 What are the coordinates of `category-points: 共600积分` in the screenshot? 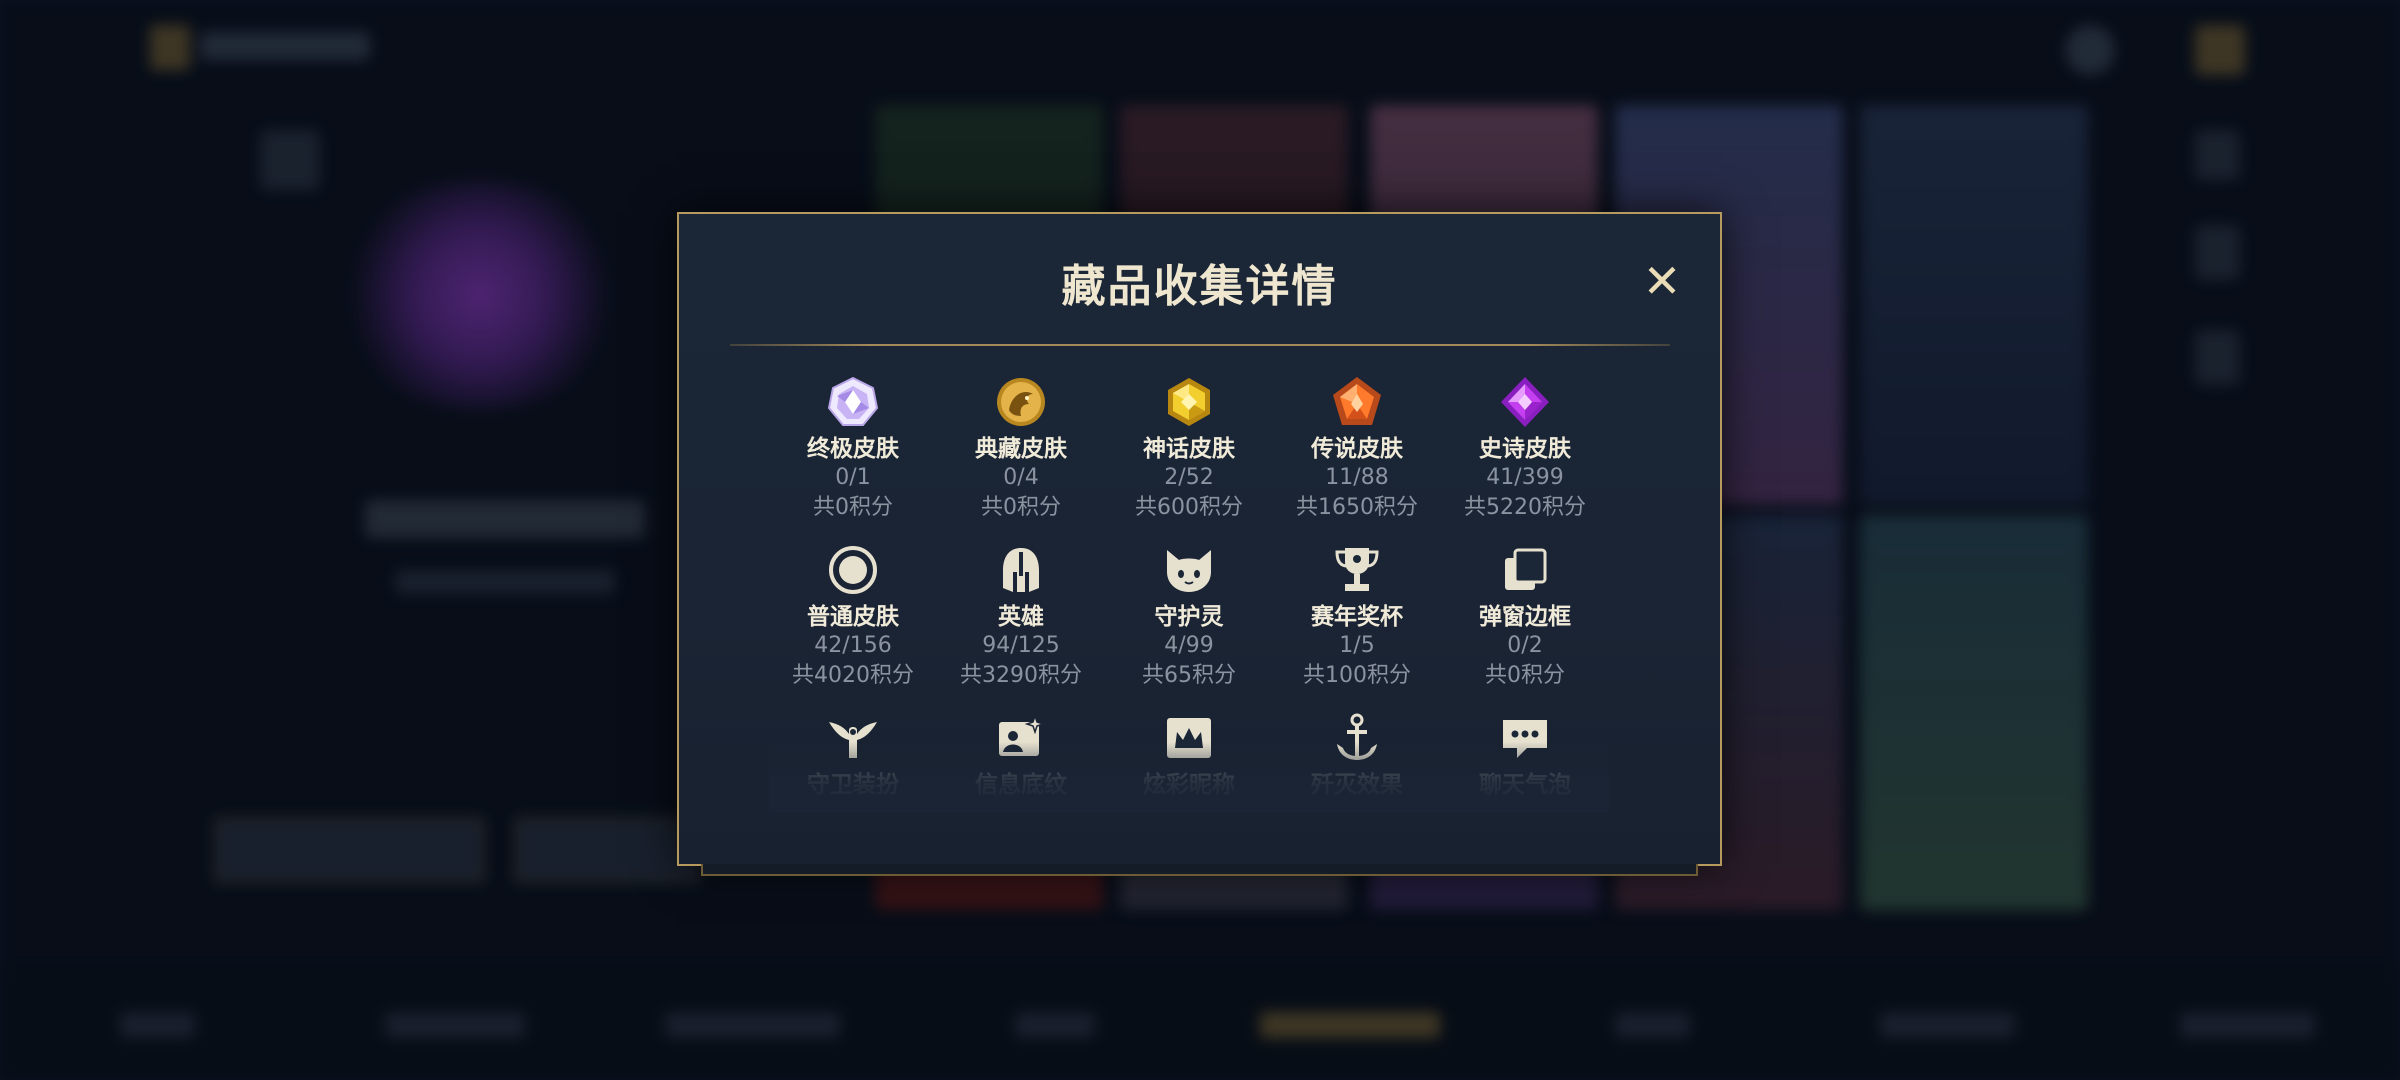 It's located at (1189, 507).